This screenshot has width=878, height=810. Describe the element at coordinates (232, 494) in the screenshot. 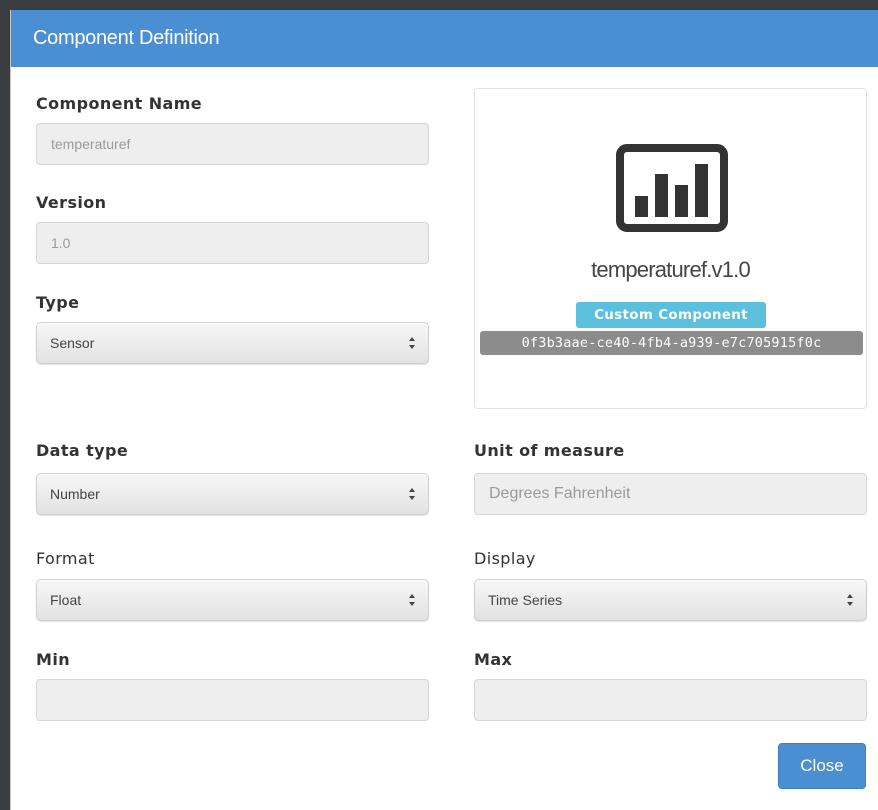

I see `data-type-select: Number` at that location.